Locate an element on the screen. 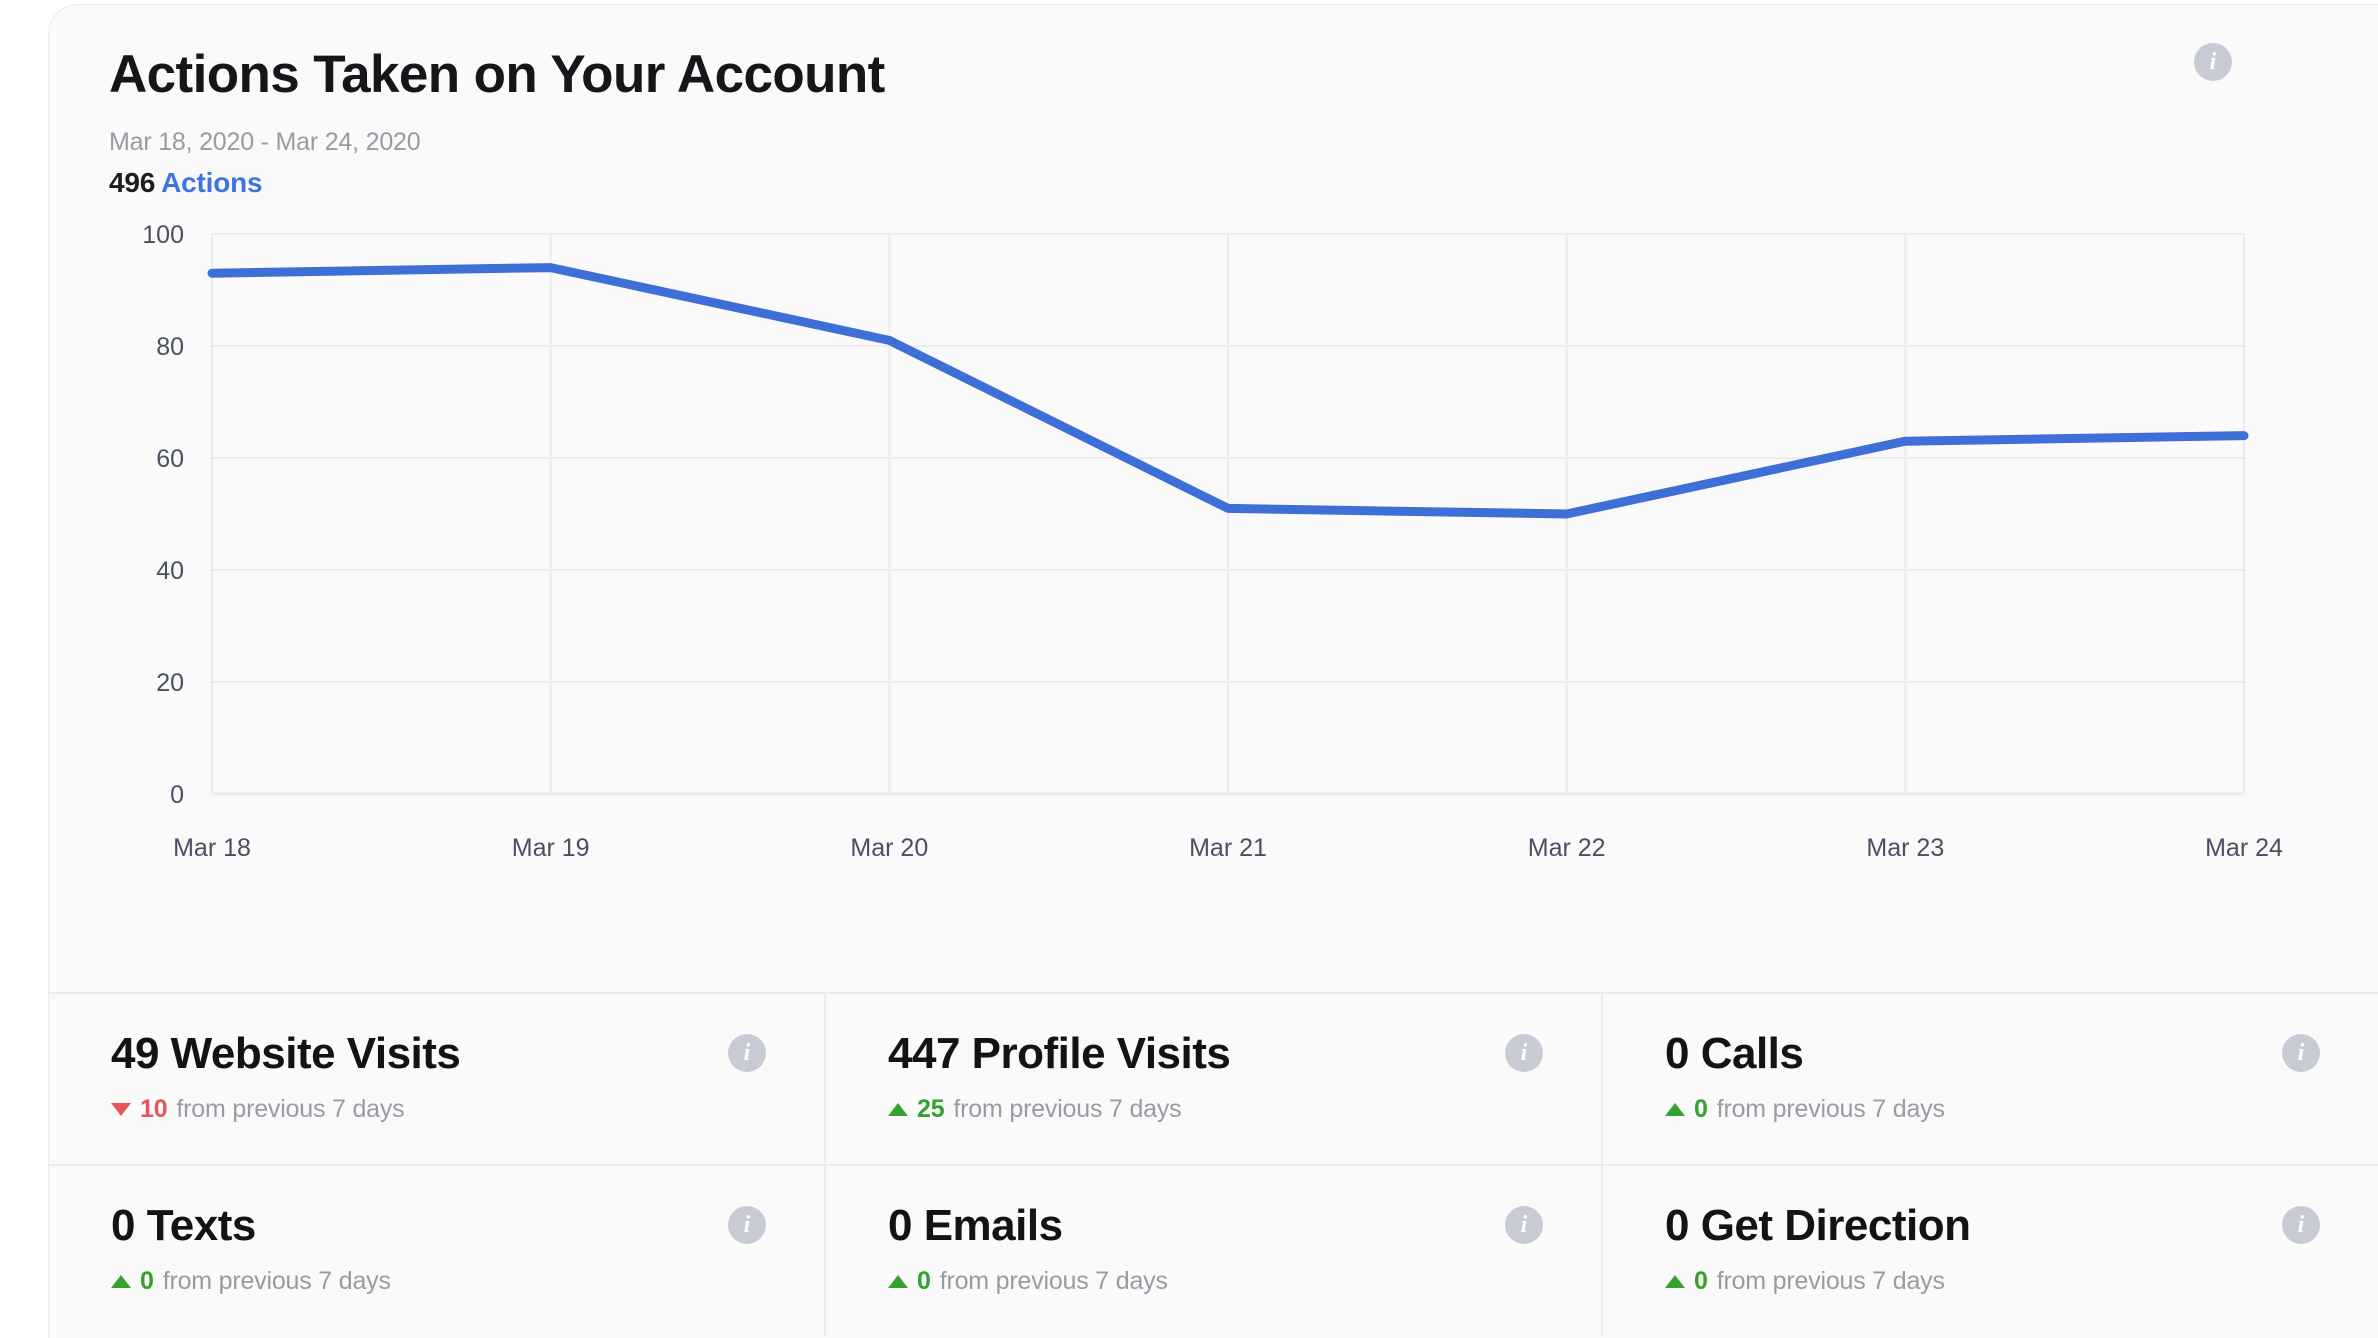 Image resolution: width=2378 pixels, height=1338 pixels. x-axis-tick-label: Mar 18 is located at coordinates (212, 848).